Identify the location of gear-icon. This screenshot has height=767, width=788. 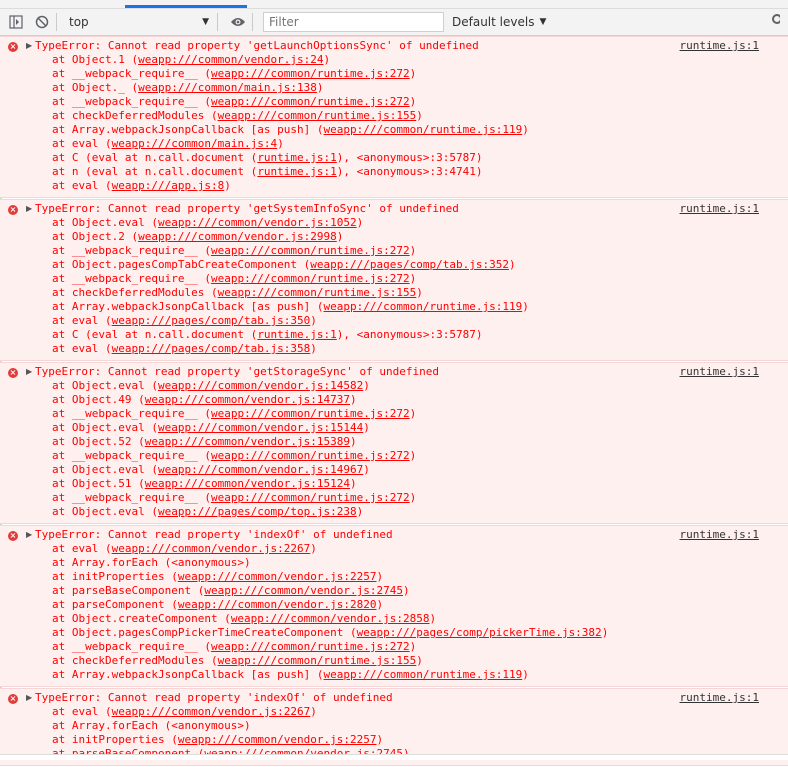
(777, 22).